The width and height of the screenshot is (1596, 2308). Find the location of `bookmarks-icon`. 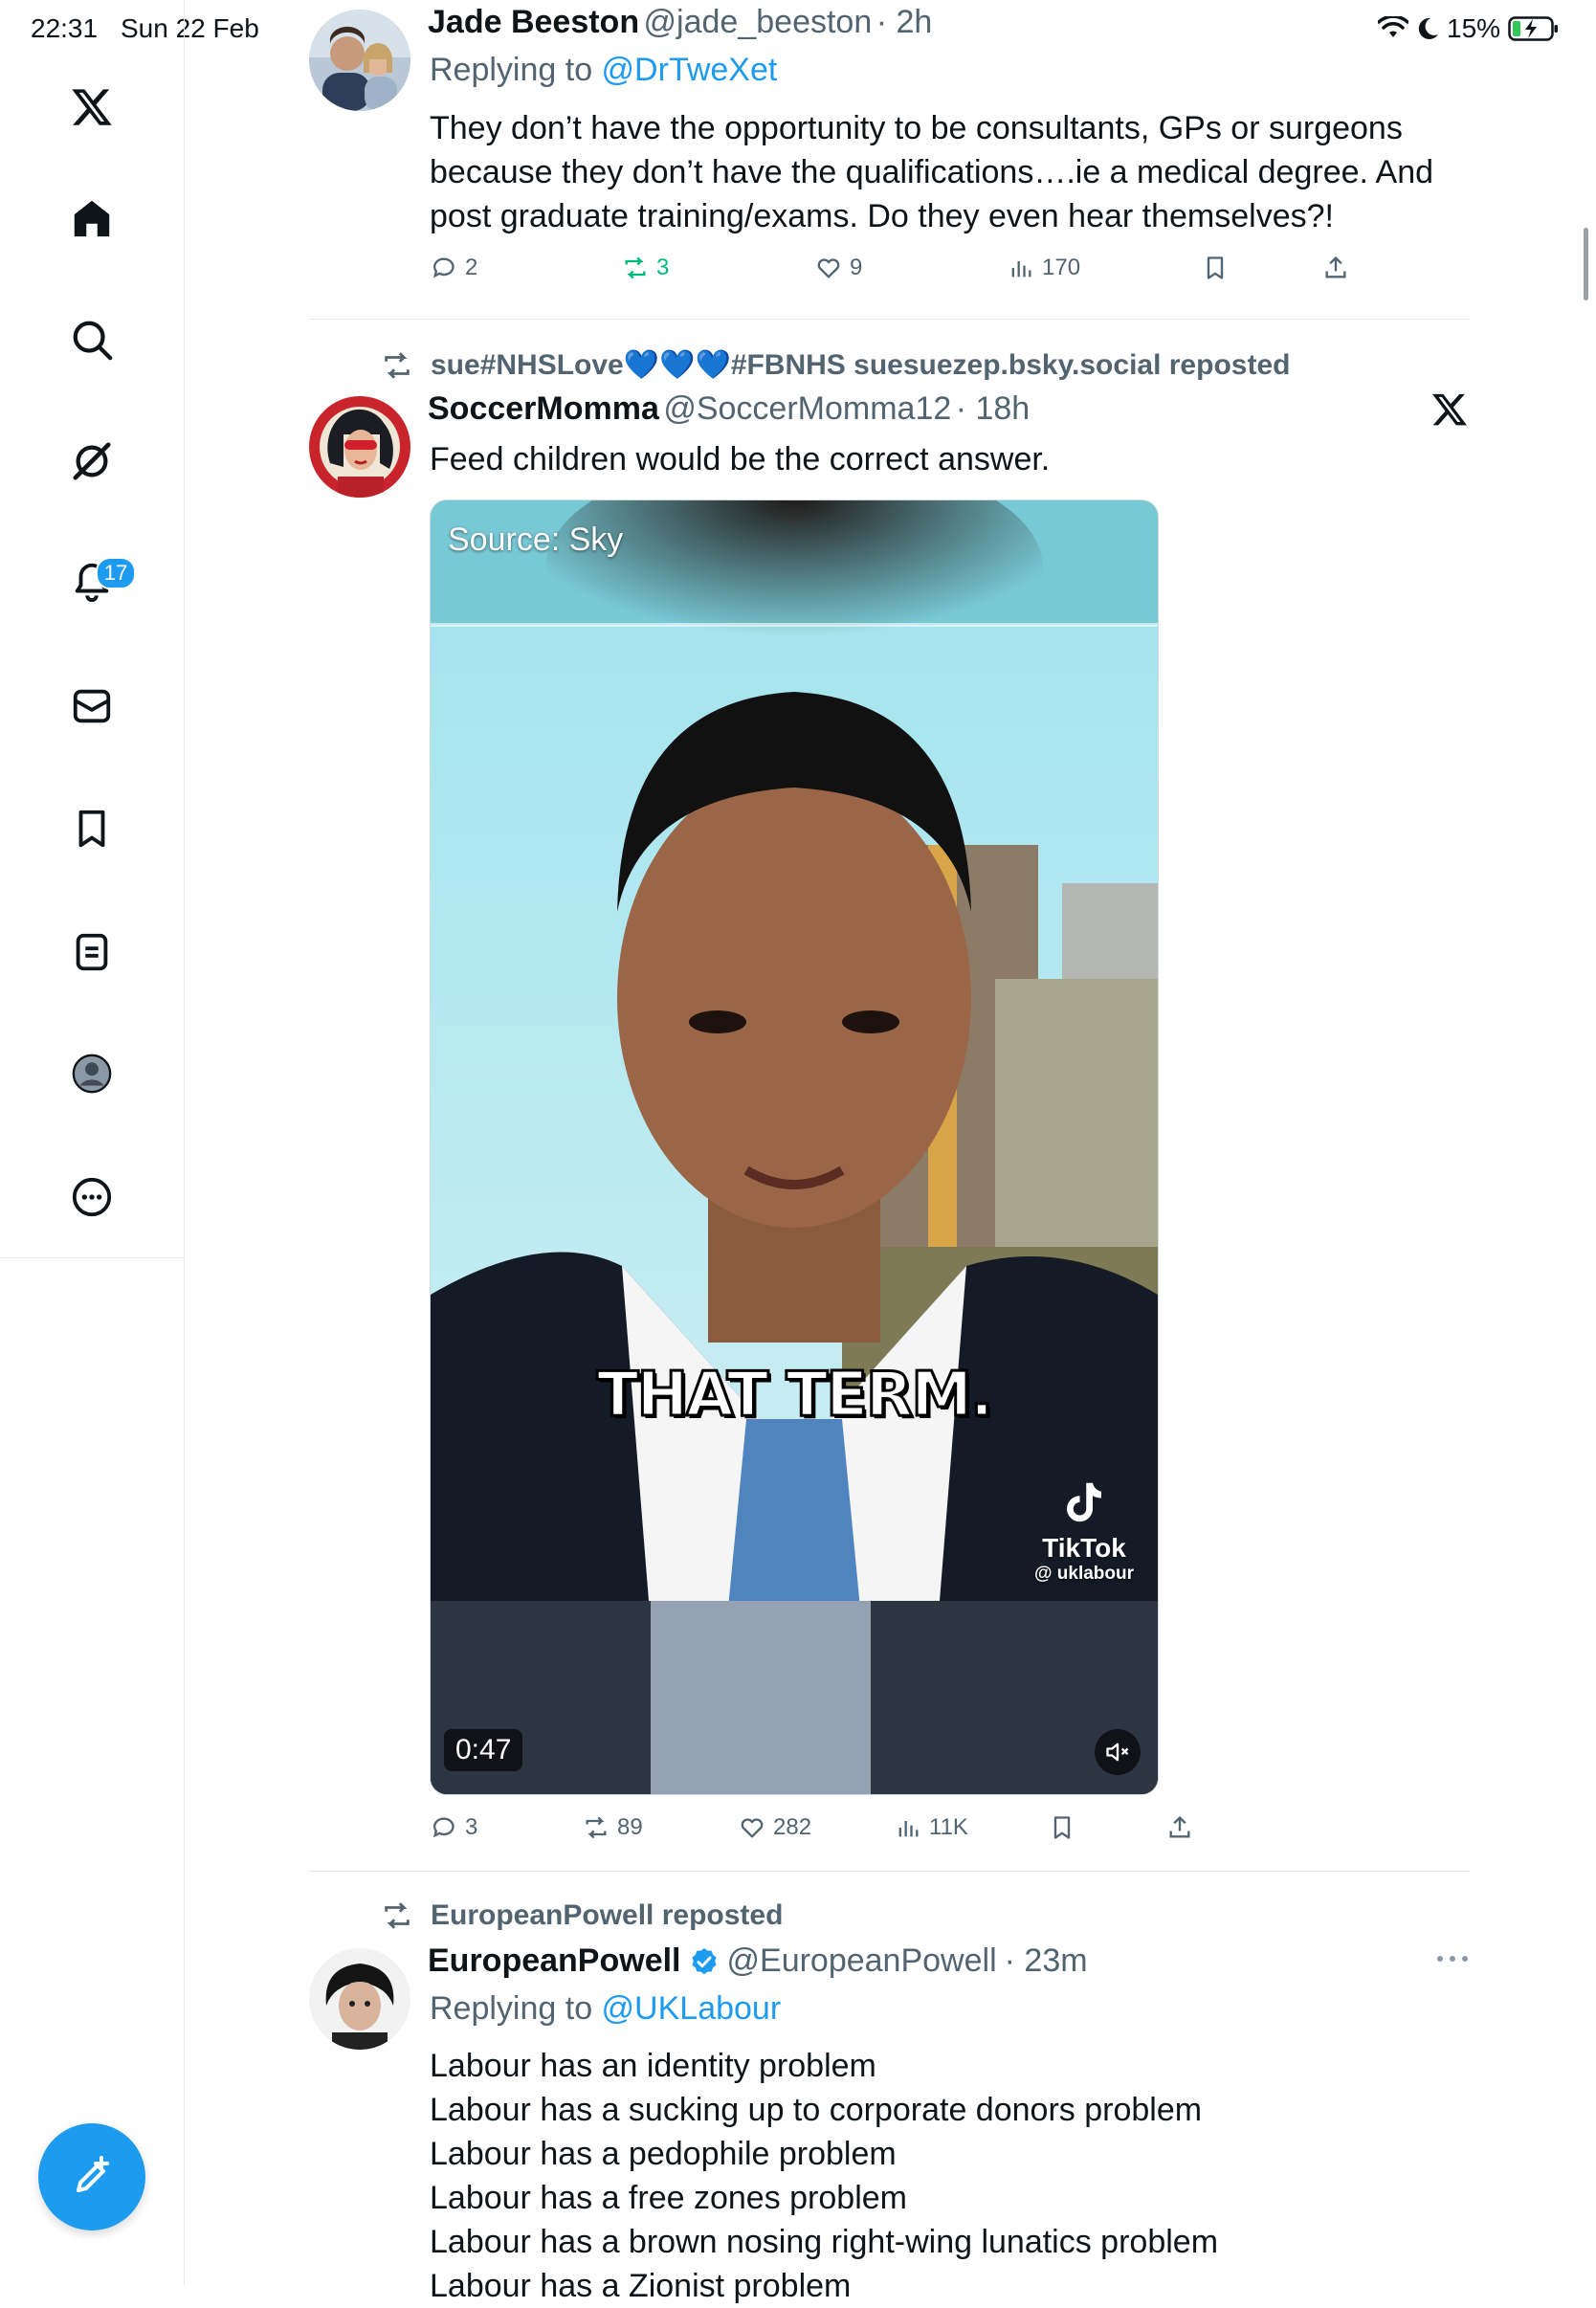

bookmarks-icon is located at coordinates (92, 828).